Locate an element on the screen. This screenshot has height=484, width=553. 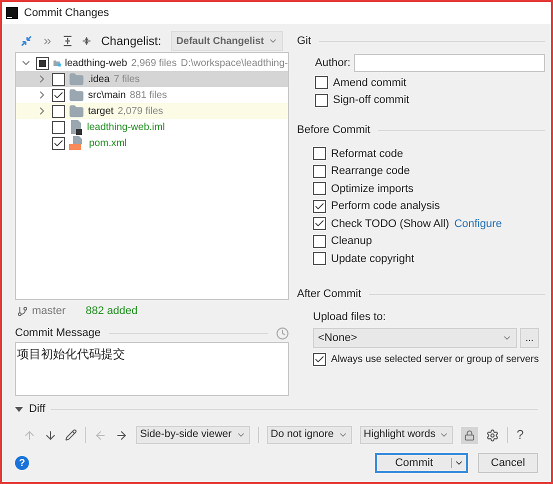
option-label: Always use selected server or group of servers is located at coordinates (435, 360).